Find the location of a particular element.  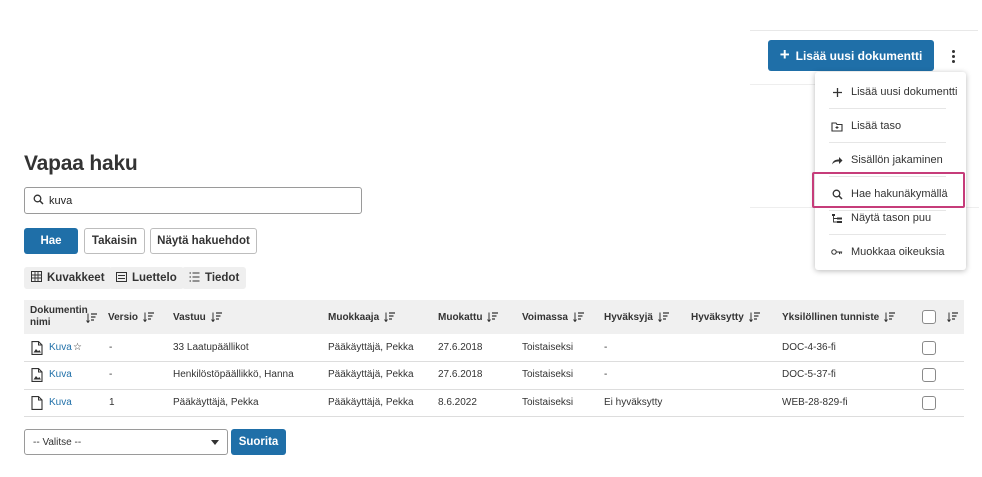

search-input is located at coordinates (194, 200).